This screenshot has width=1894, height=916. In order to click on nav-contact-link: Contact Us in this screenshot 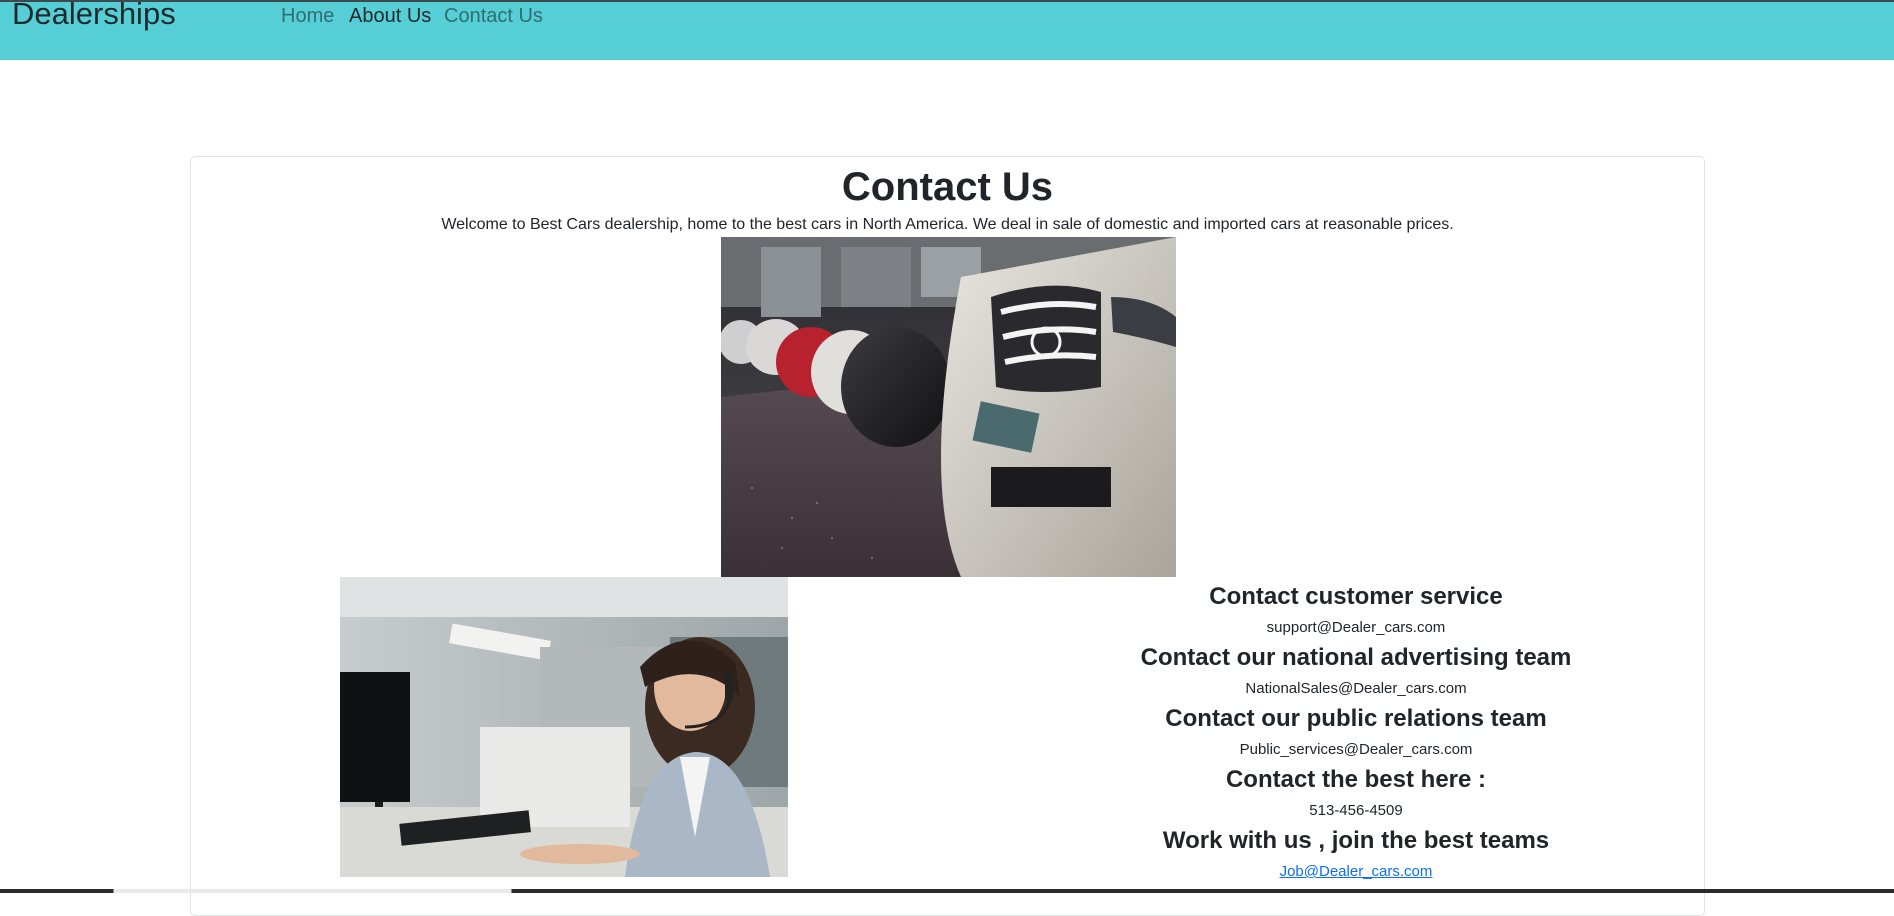, I will do `click(493, 16)`.